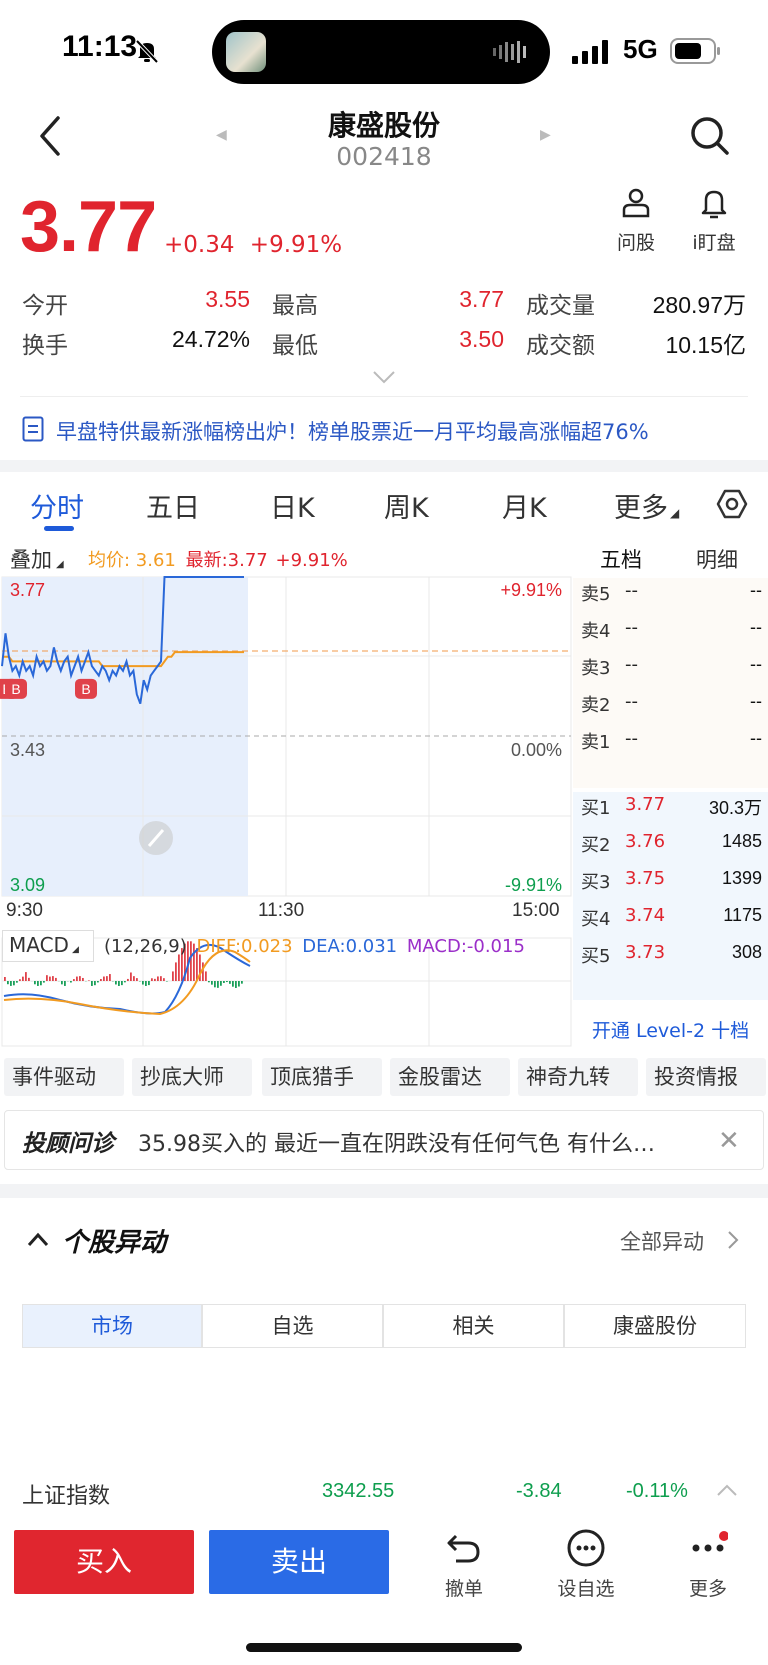 This screenshot has height=1665, width=768. I want to click on network-type: 5G, so click(640, 49).